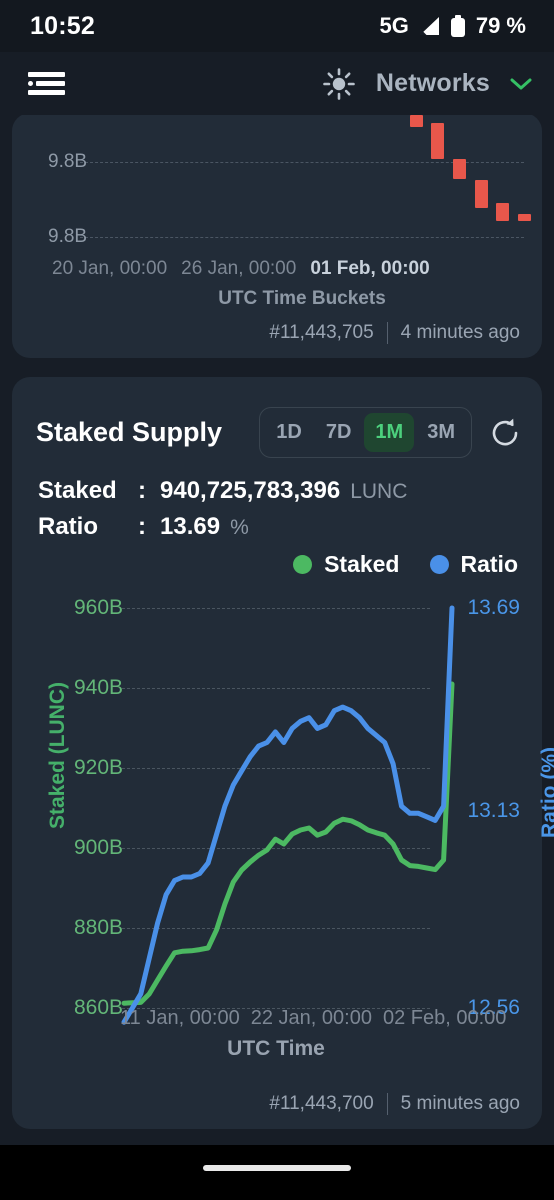 The image size is (554, 1200). I want to click on line-x-axis-title: UTC Time, so click(276, 1048).